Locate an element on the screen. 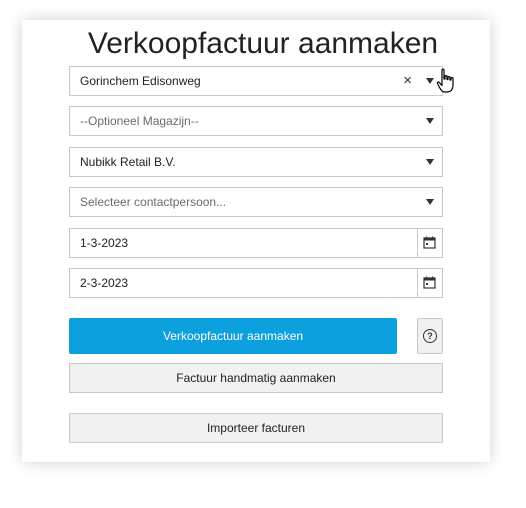  invoice-date-calendar-button is located at coordinates (429, 243).